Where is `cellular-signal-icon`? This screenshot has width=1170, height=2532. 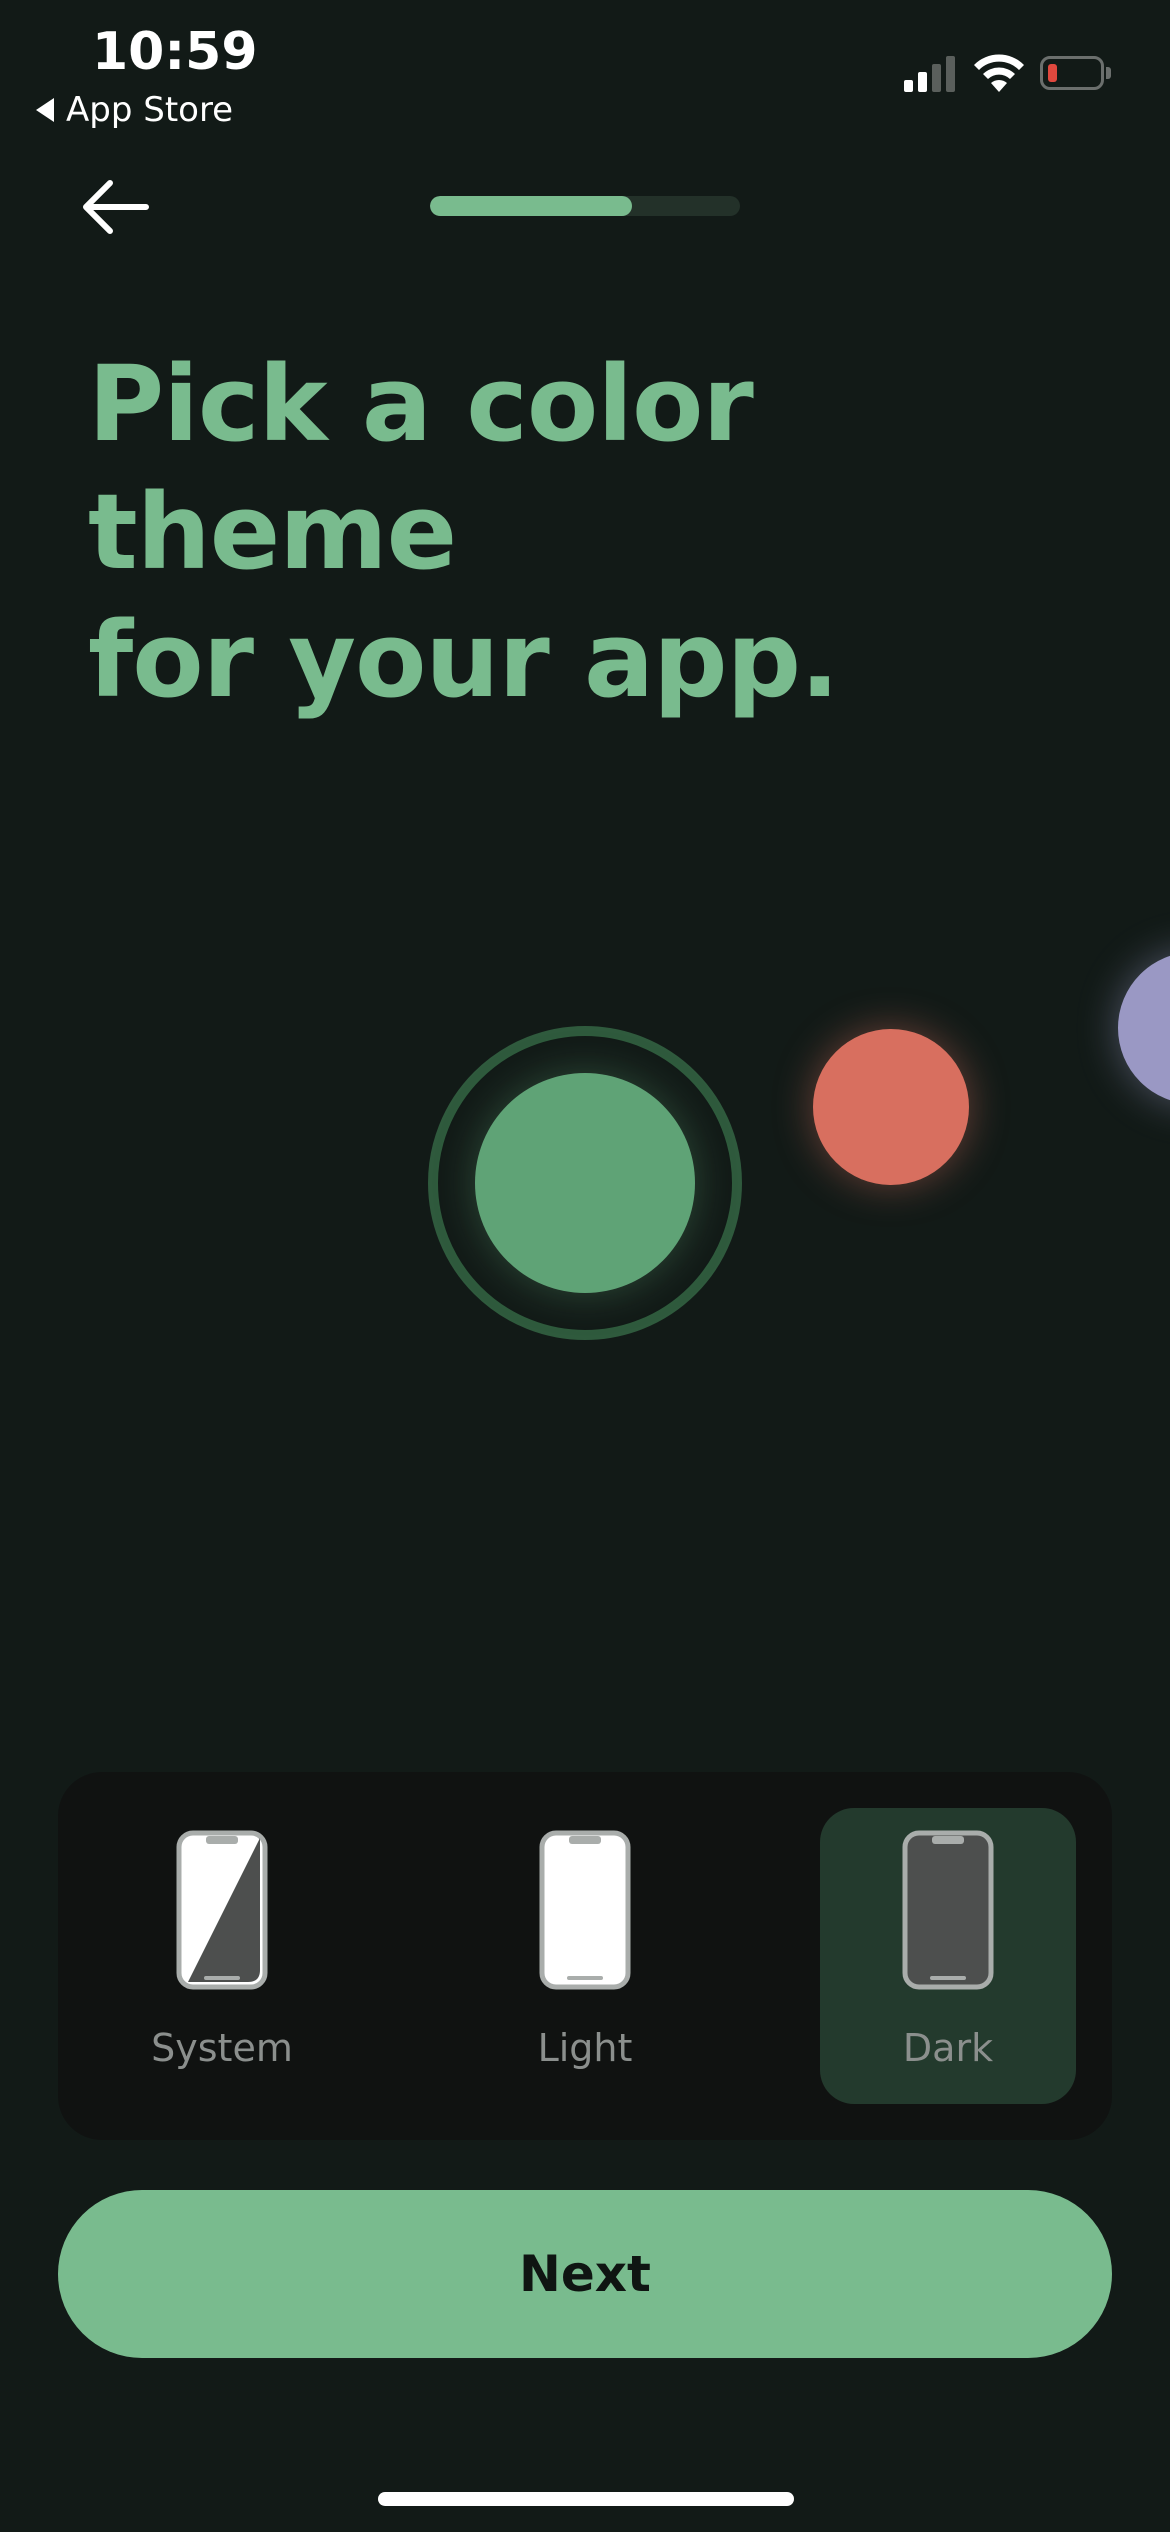
cellular-signal-icon is located at coordinates (929, 74).